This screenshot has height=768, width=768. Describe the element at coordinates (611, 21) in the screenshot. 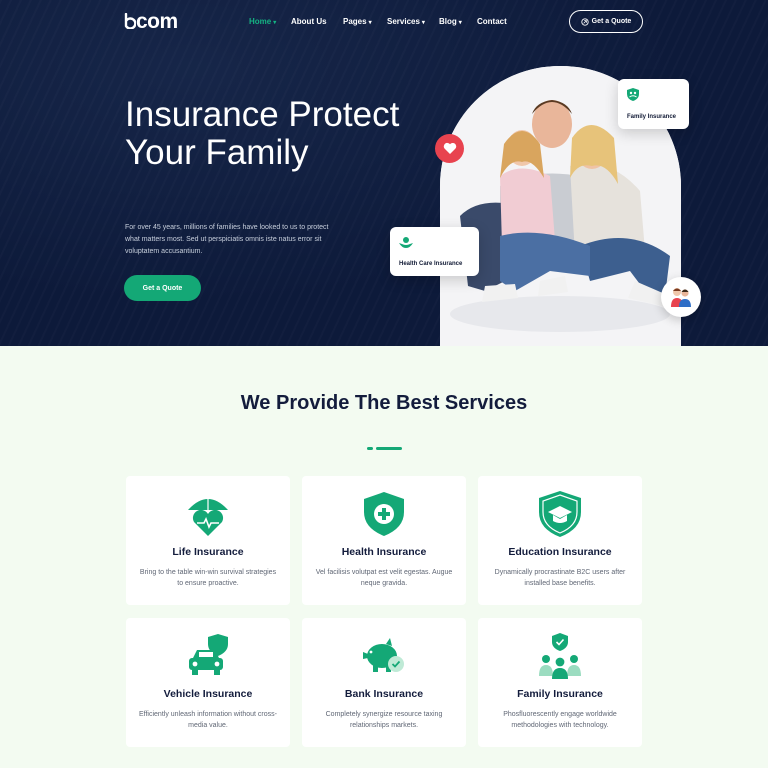

I see `get-quote-top-label: Get a Quote` at that location.